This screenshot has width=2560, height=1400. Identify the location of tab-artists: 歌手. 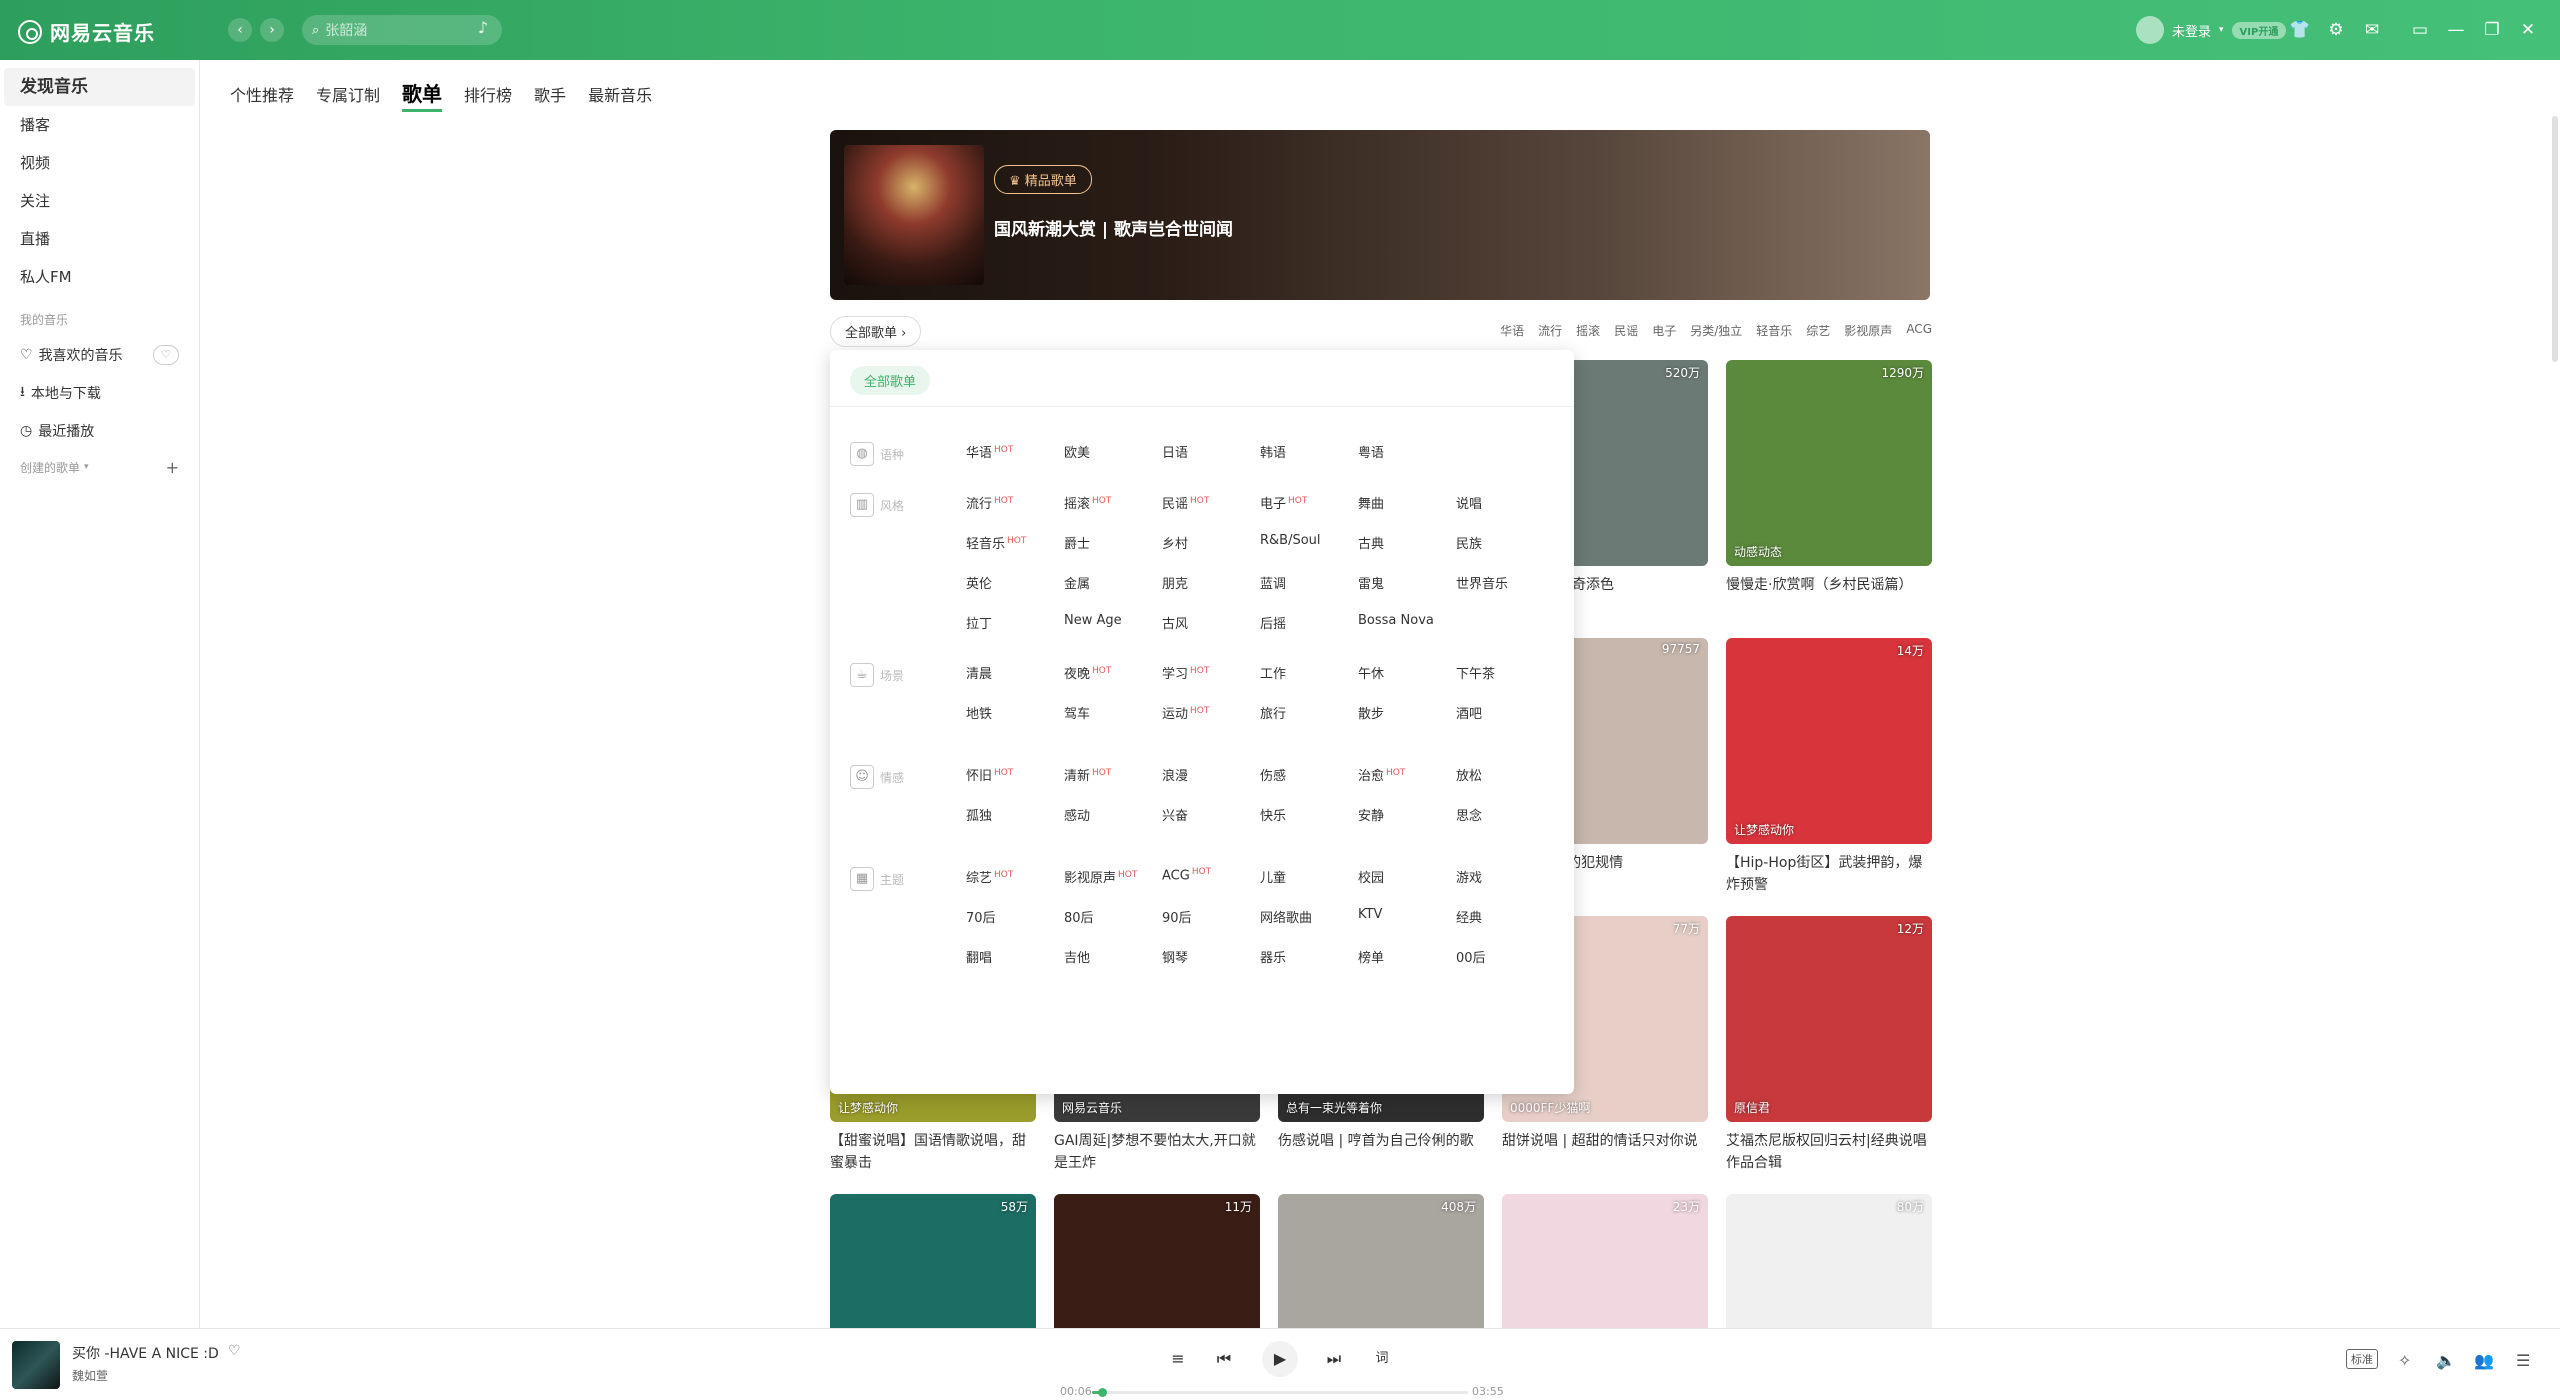
(550, 97).